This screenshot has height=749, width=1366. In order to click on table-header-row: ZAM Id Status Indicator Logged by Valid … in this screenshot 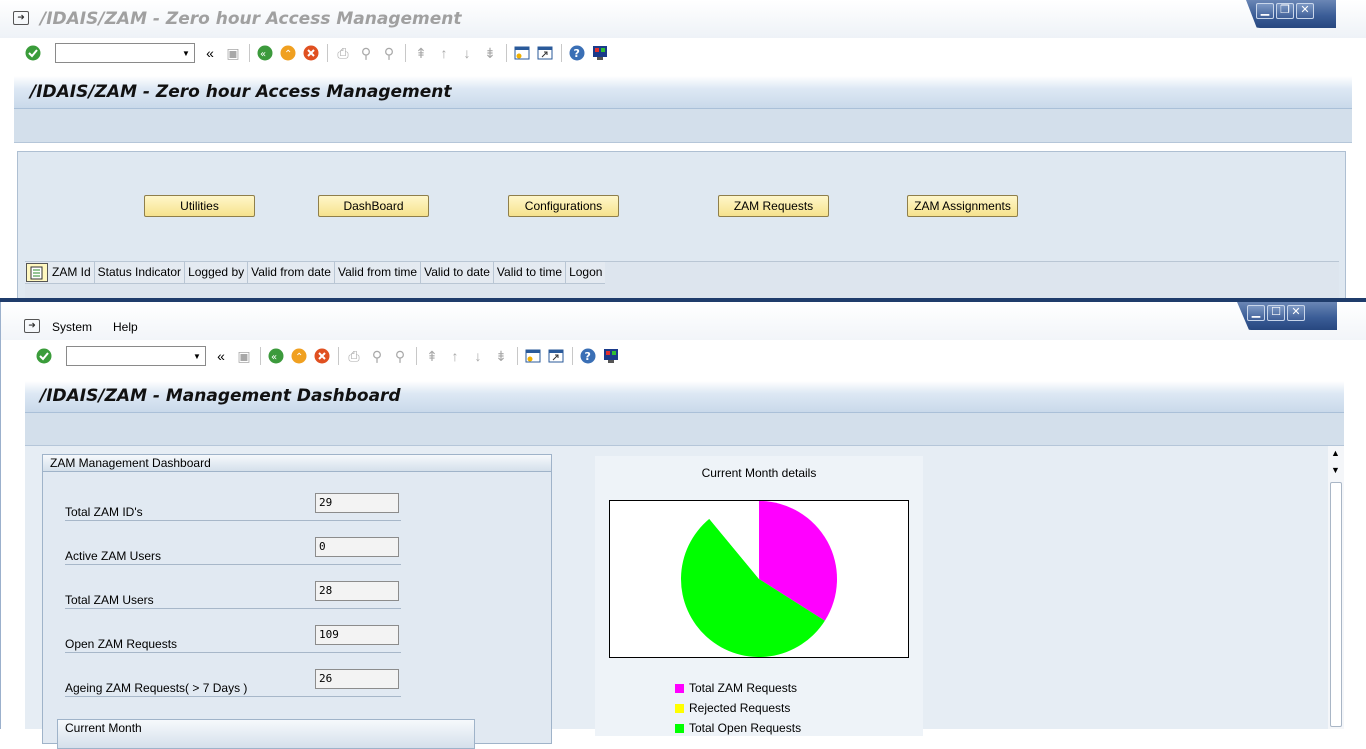, I will do `click(315, 273)`.